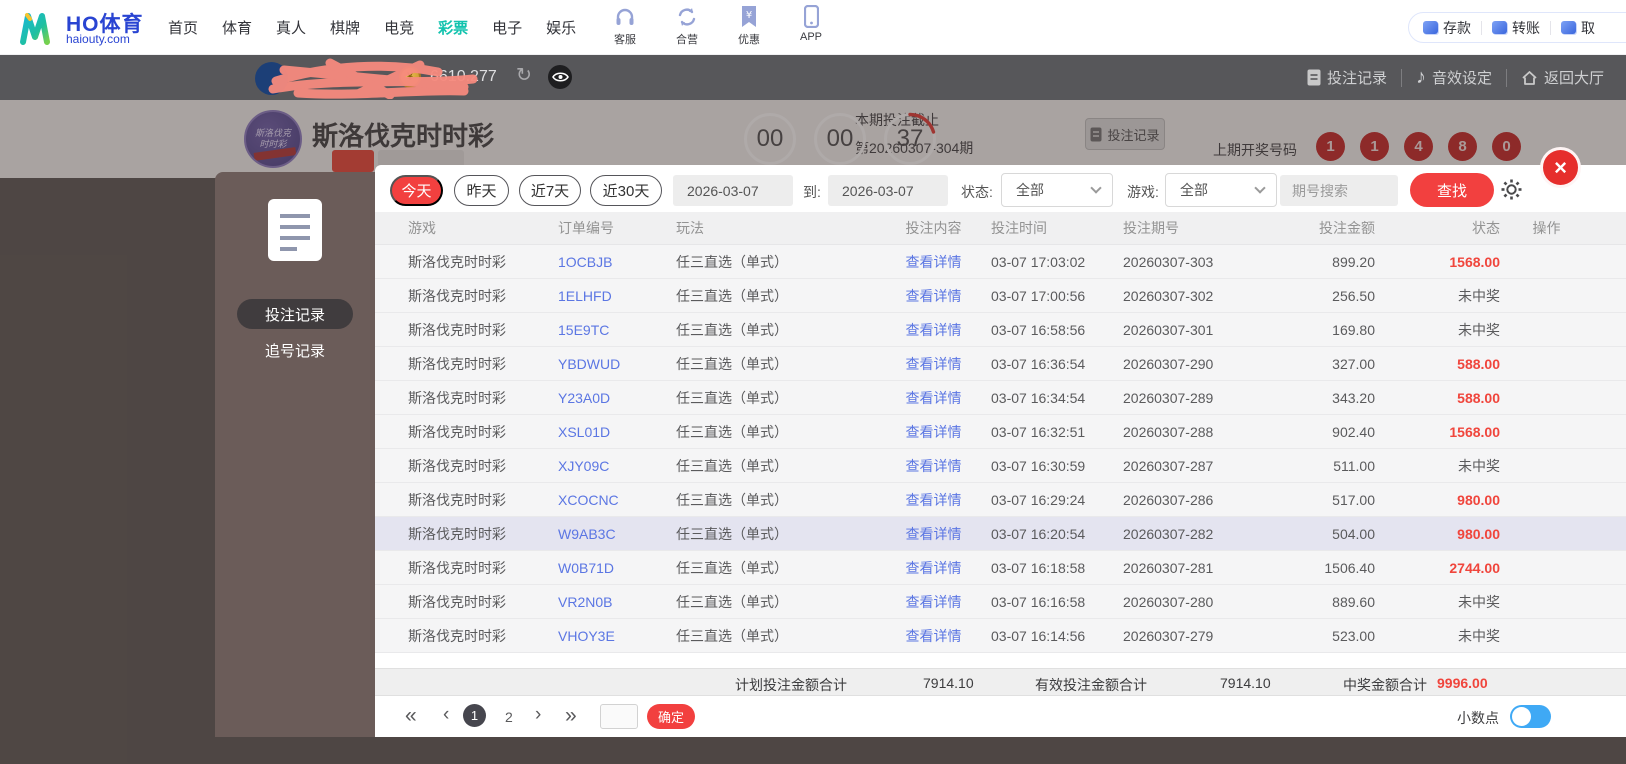 This screenshot has width=1626, height=764. I want to click on next-page-button: ›, so click(538, 715).